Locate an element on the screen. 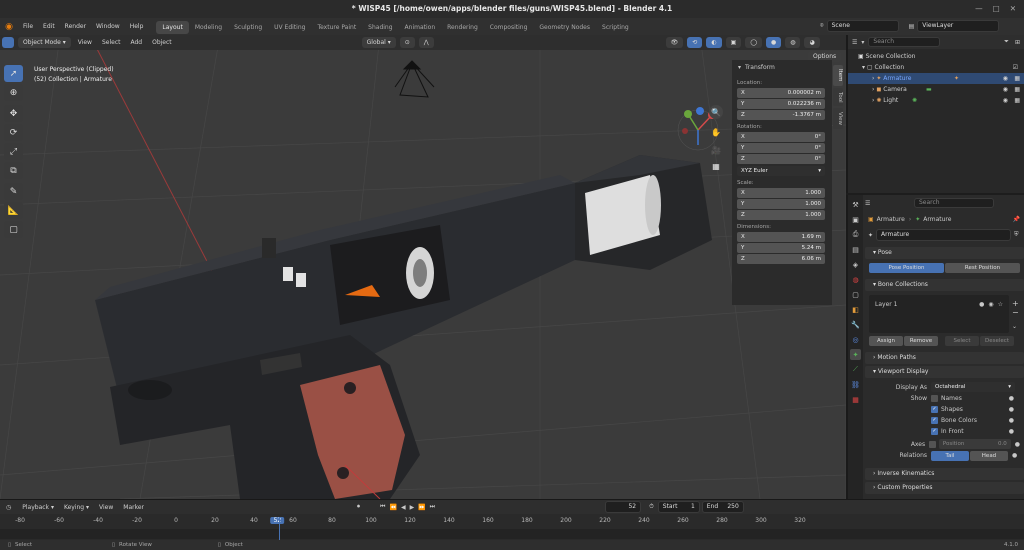  move-tool-icon: ✥ is located at coordinates (13, 113).